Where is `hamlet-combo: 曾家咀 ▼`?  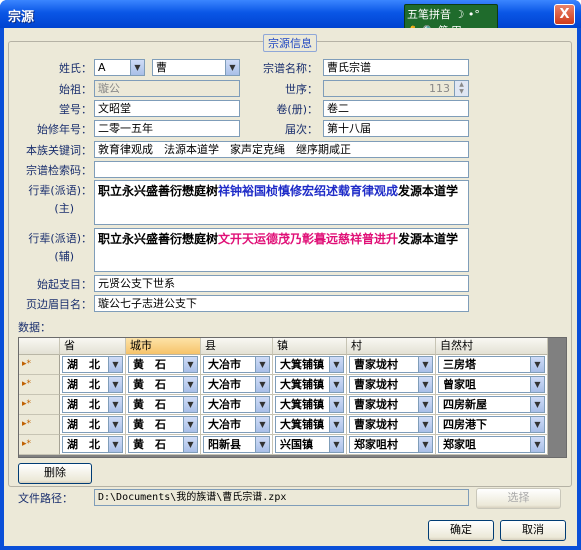
hamlet-combo: 曾家咀 ▼ is located at coordinates (491, 384).